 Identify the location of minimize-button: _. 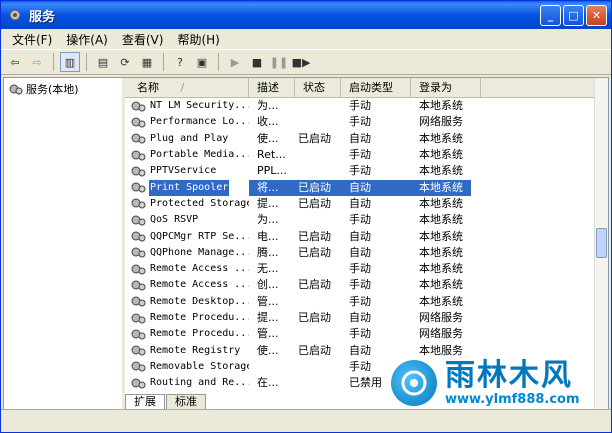
(550, 15).